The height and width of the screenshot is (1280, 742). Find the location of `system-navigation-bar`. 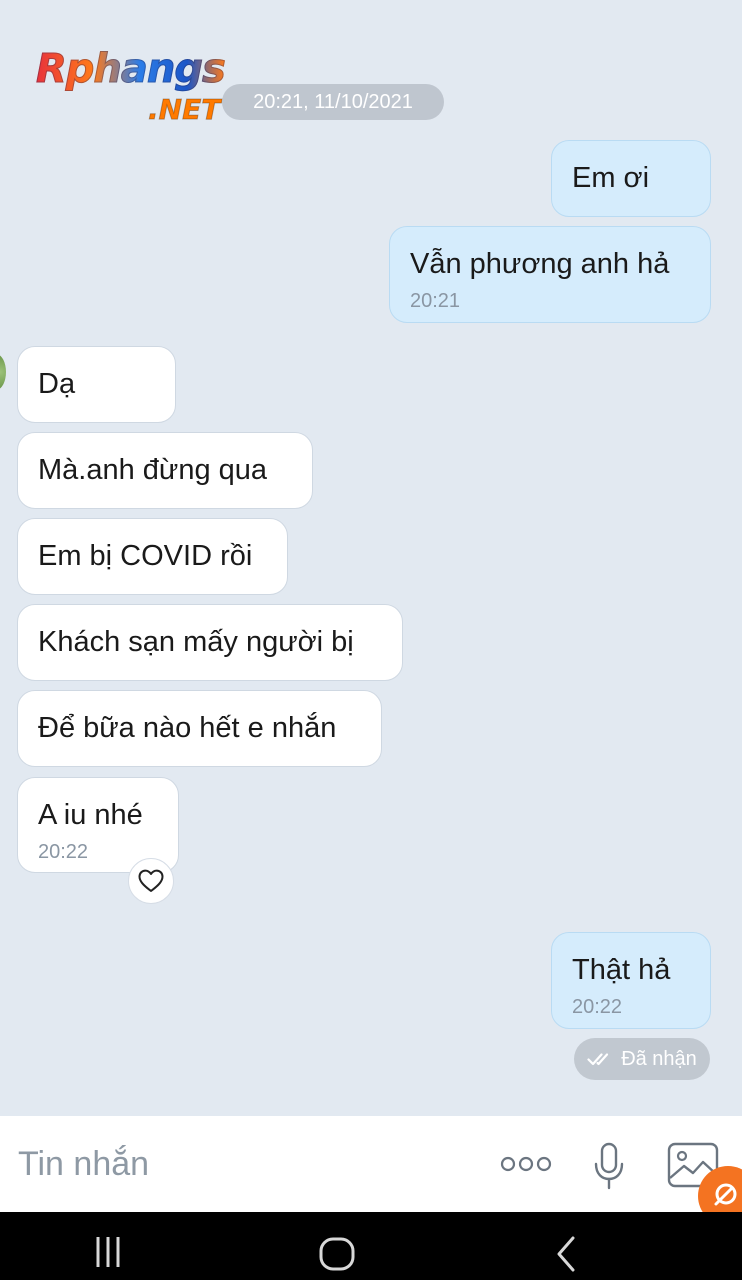

system-navigation-bar is located at coordinates (371, 1246).